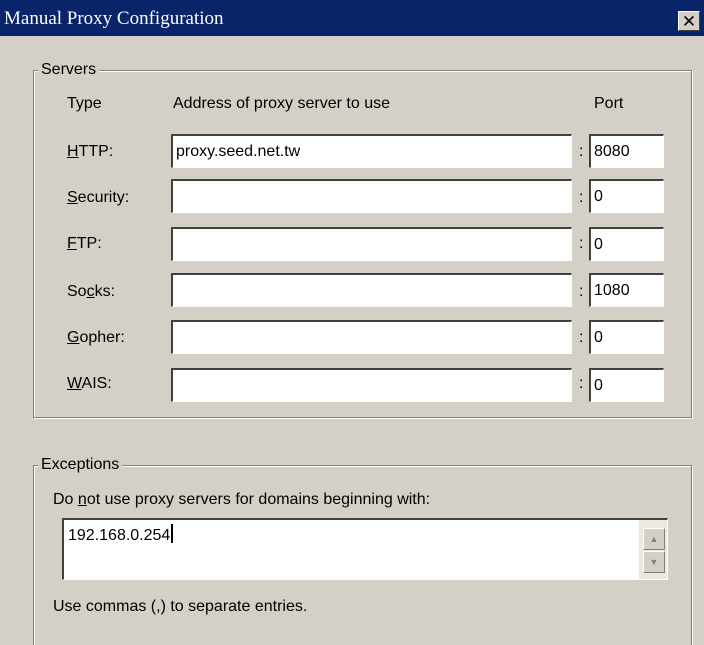 Image resolution: width=704 pixels, height=645 pixels. I want to click on column-header-port: Port, so click(609, 103).